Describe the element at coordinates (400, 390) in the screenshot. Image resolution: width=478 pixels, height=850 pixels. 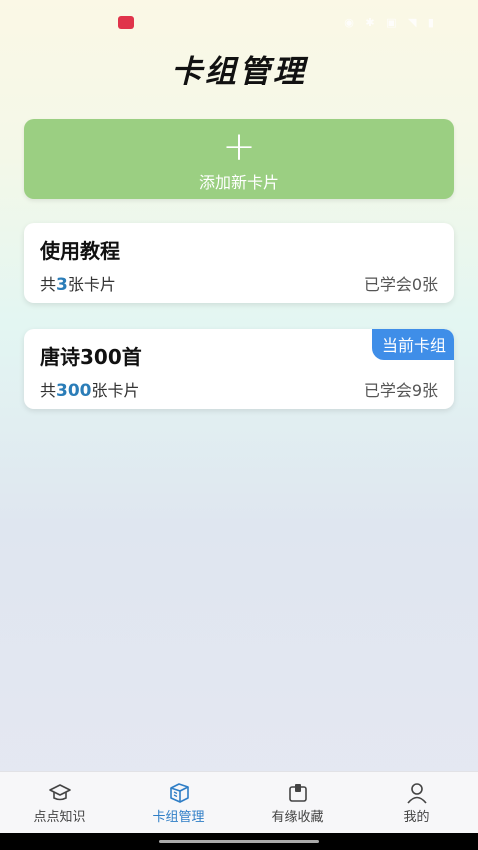
I see `deck-learned-count: 已学会9张` at that location.